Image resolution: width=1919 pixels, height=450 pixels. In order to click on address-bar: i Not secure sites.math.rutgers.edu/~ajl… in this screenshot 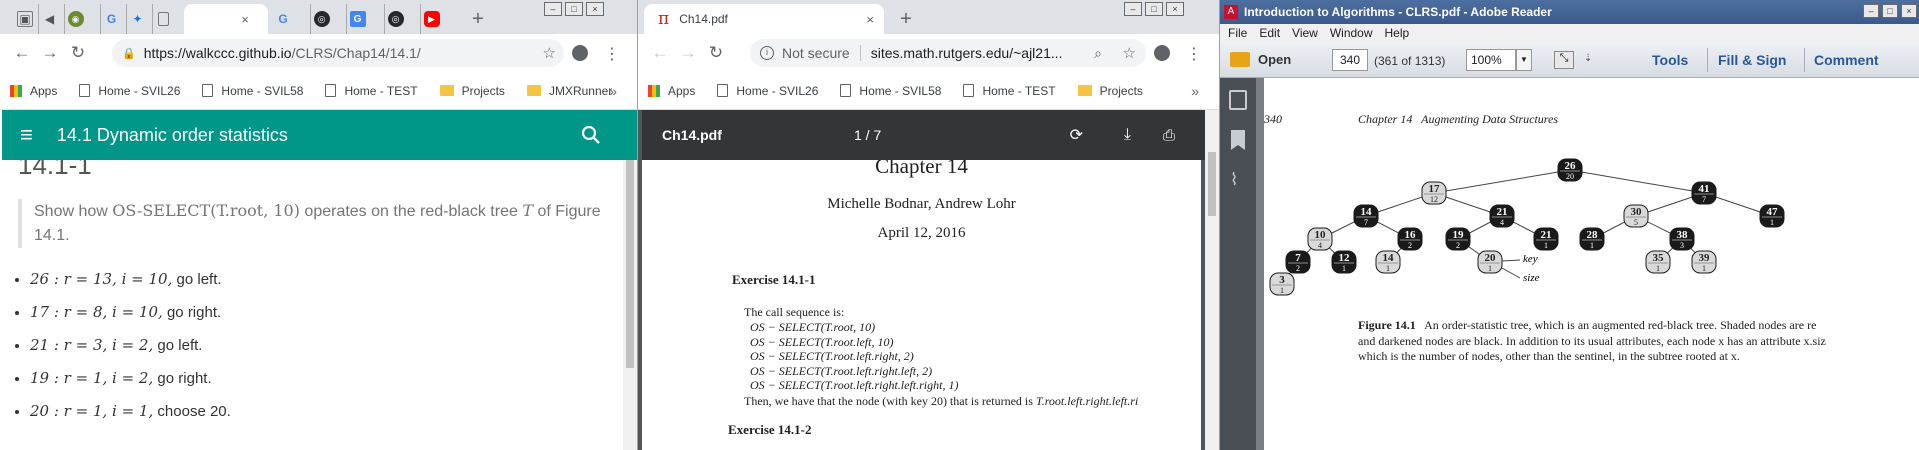, I will do `click(948, 53)`.